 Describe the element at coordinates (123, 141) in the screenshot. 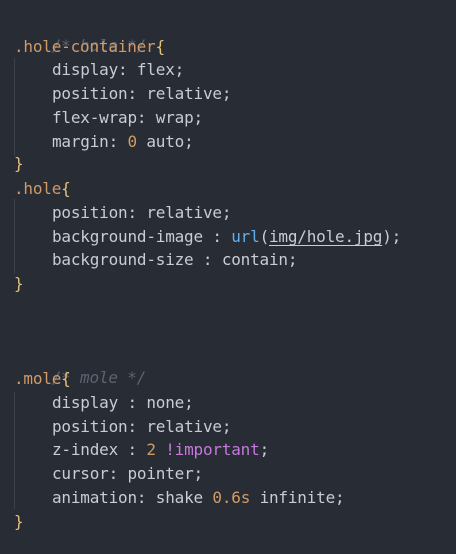

I see `code-line: margin: 0 auto;` at that location.